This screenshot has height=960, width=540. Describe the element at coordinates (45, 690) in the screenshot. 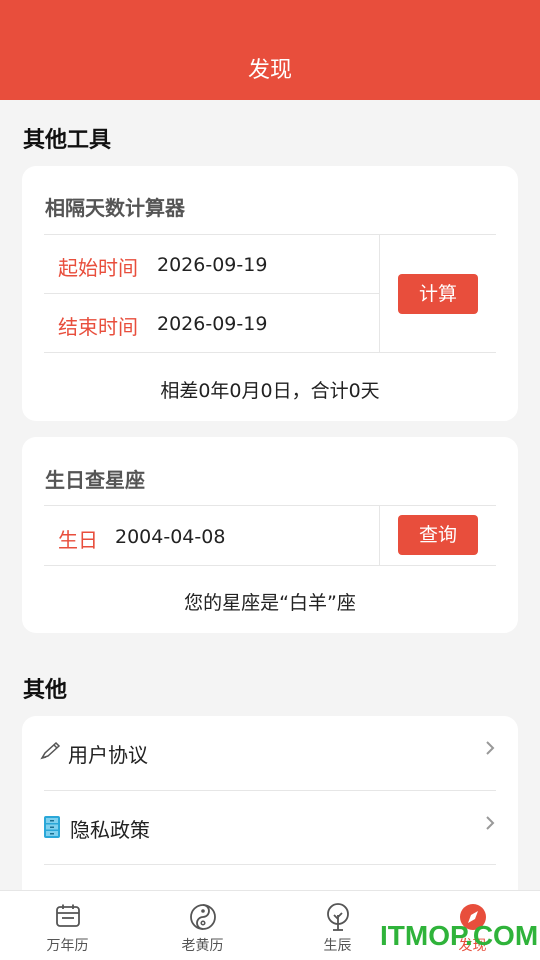

I see `section-title-other: 其他` at that location.